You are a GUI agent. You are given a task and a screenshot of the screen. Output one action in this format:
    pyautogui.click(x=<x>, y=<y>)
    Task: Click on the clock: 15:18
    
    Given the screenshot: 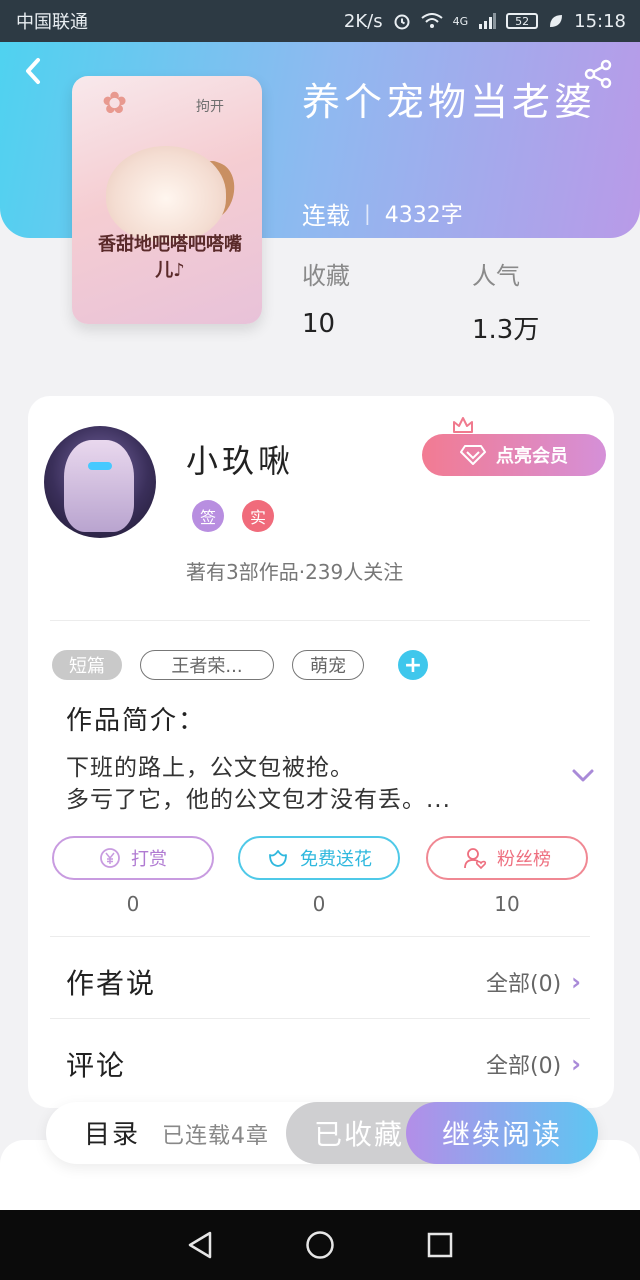 What is the action you would take?
    pyautogui.click(x=600, y=21)
    